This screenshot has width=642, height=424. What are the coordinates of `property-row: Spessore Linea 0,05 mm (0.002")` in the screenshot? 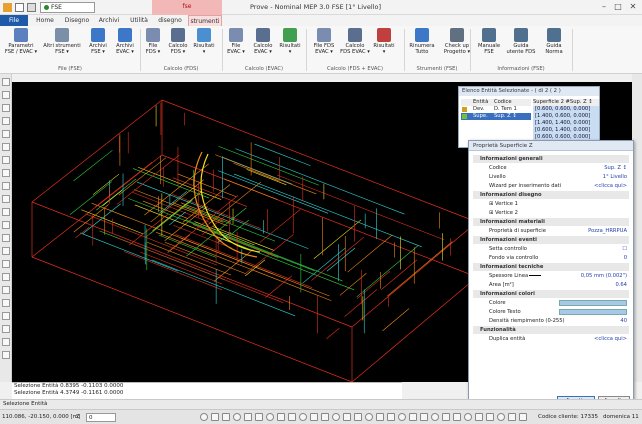 It's located at (551, 276).